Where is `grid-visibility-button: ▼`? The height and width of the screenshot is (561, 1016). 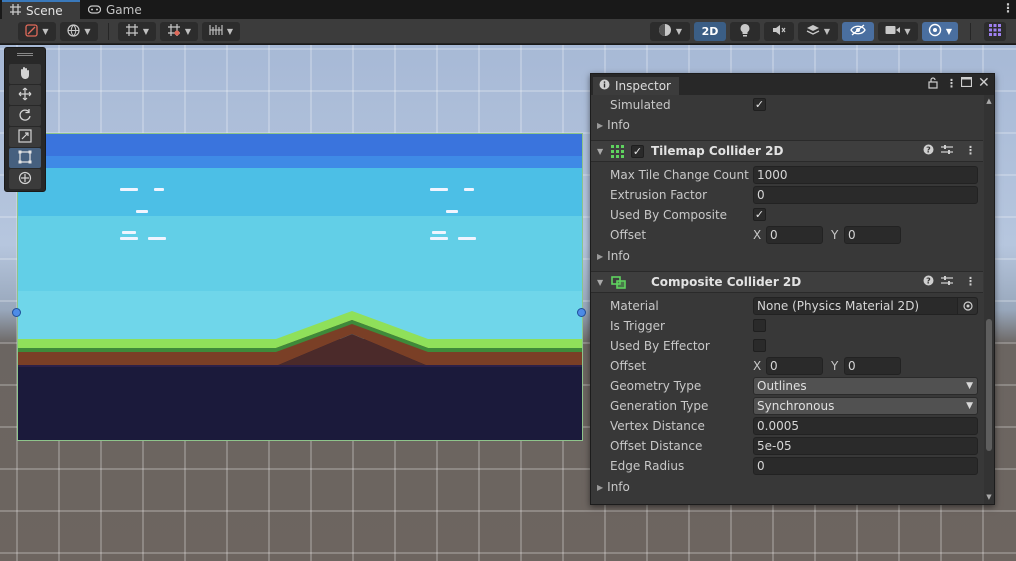
grid-visibility-button: ▼ is located at coordinates (179, 31).